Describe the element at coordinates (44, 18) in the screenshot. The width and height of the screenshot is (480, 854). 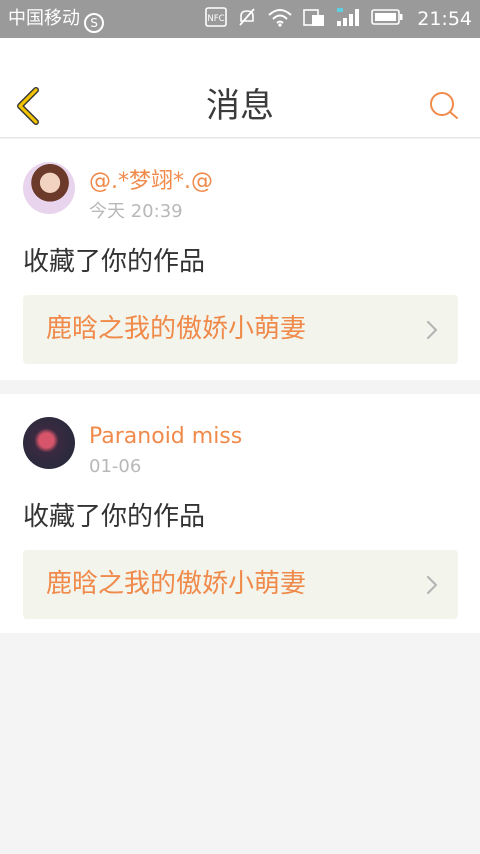
I see `carrier-name: 中国移动` at that location.